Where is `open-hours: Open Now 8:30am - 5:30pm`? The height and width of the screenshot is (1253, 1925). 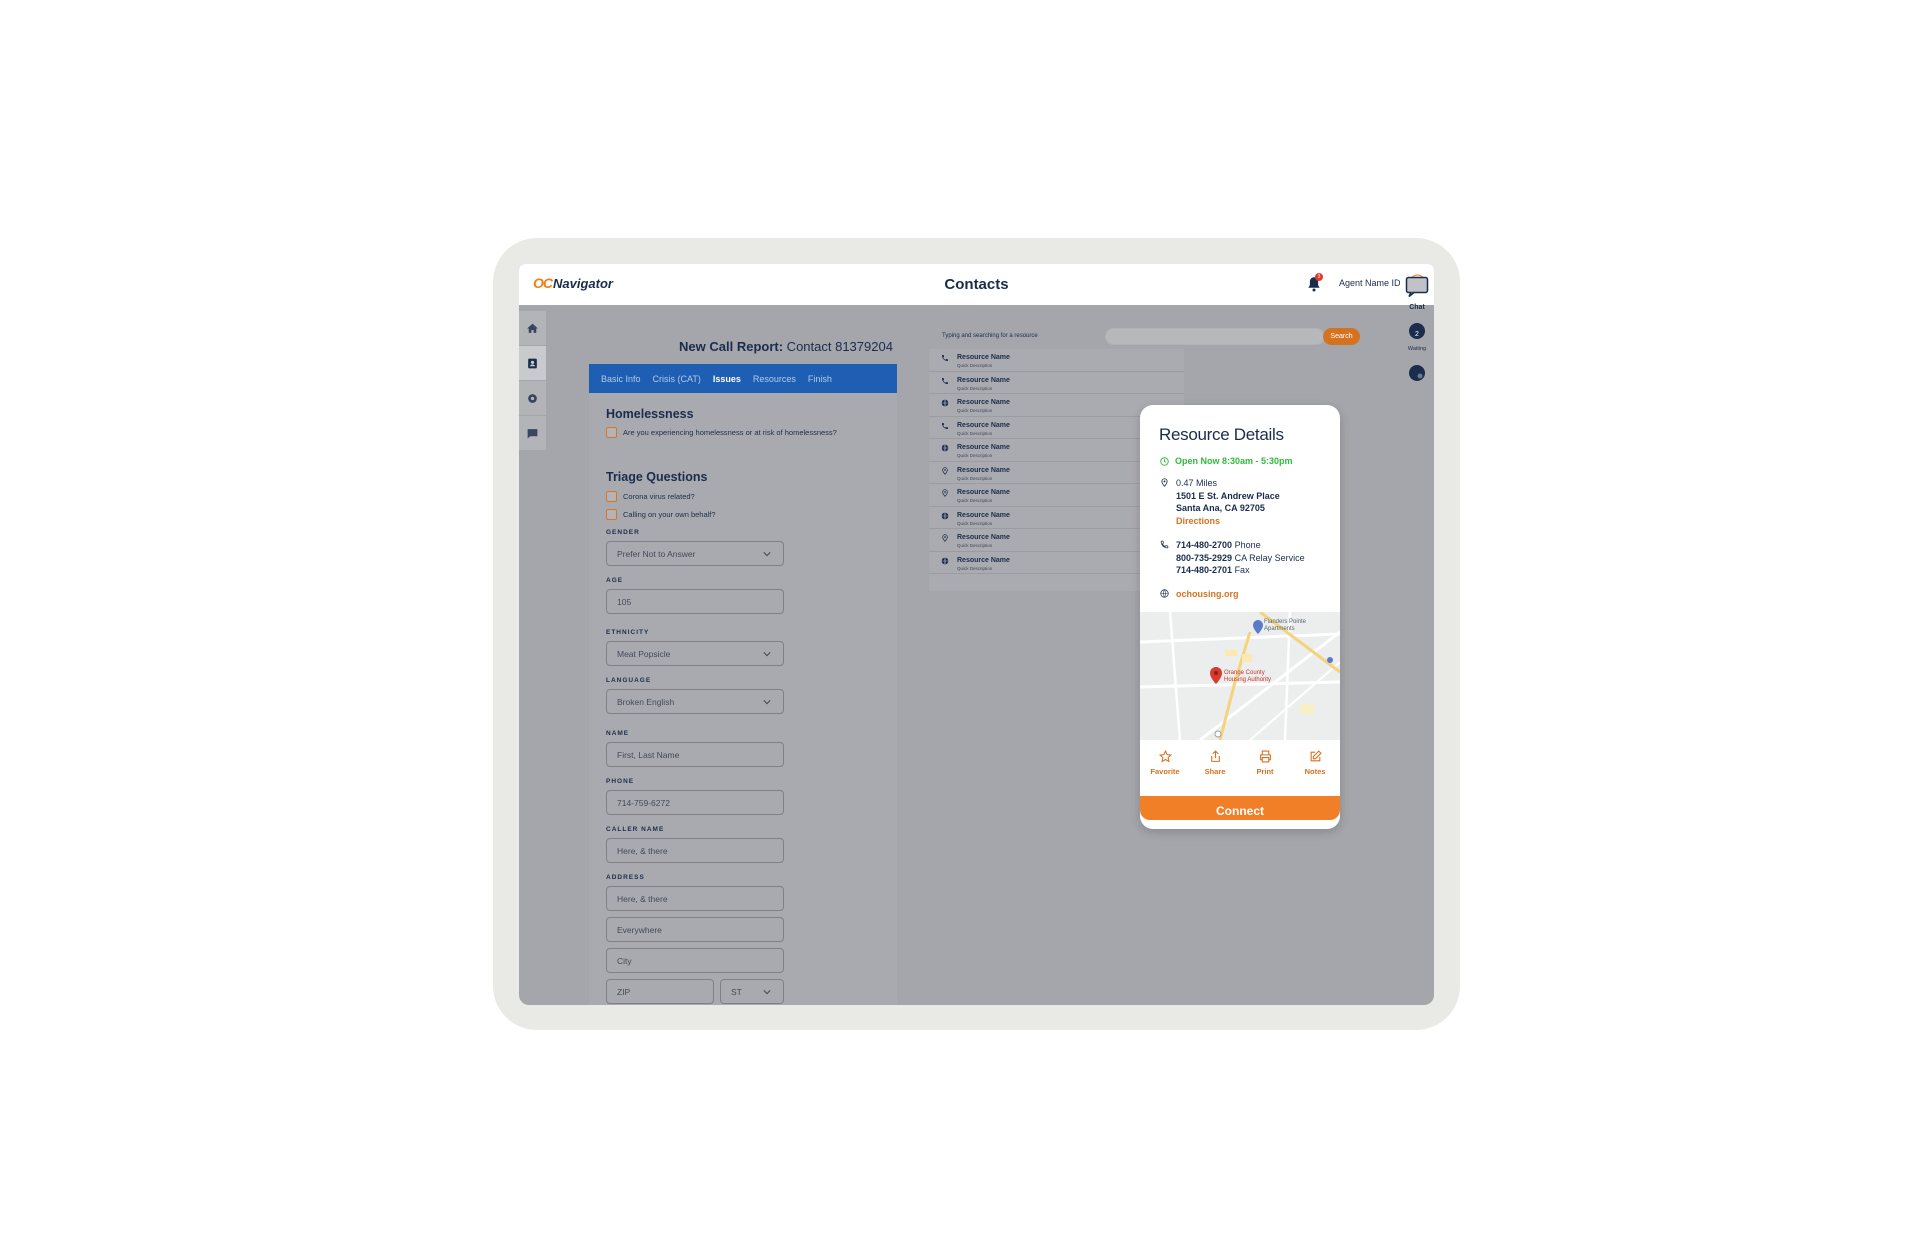 open-hours: Open Now 8:30am - 5:30pm is located at coordinates (1226, 461).